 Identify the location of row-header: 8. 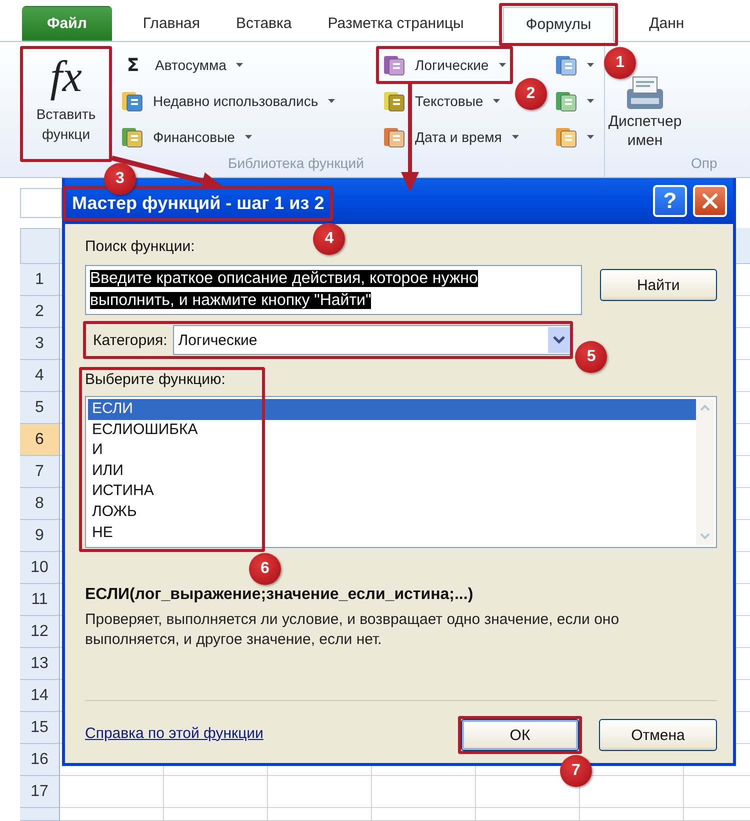
(40, 504).